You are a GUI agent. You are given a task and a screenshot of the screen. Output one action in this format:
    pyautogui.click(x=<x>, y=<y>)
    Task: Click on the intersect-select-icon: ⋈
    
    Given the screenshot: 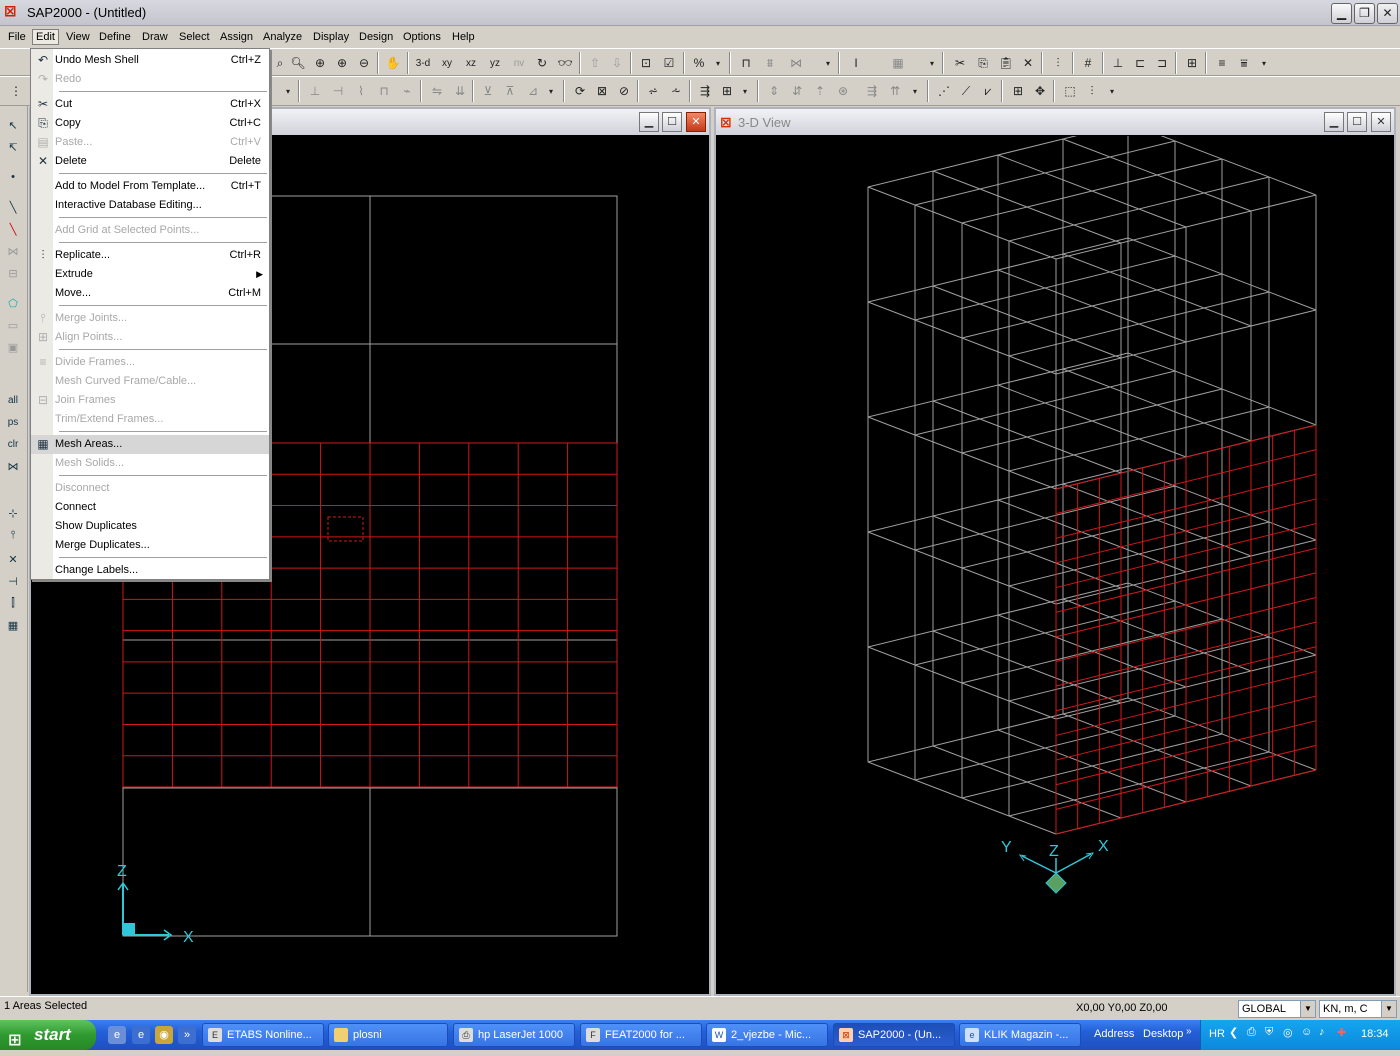 What is the action you would take?
    pyautogui.click(x=13, y=466)
    